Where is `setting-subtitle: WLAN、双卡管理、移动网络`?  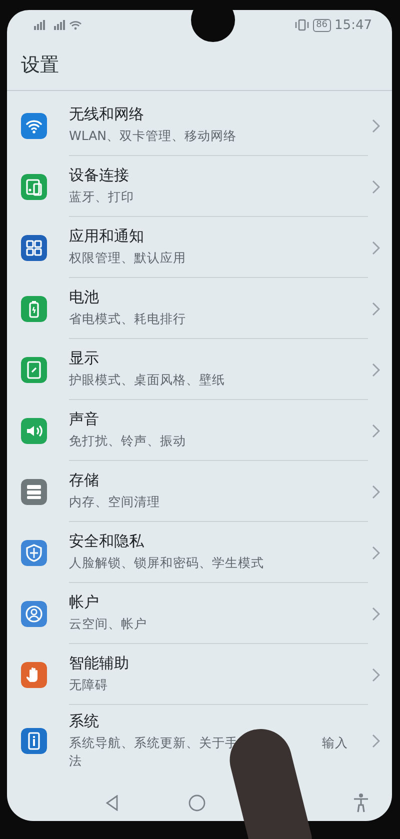 setting-subtitle: WLAN、双卡管理、移动网络 is located at coordinates (153, 135).